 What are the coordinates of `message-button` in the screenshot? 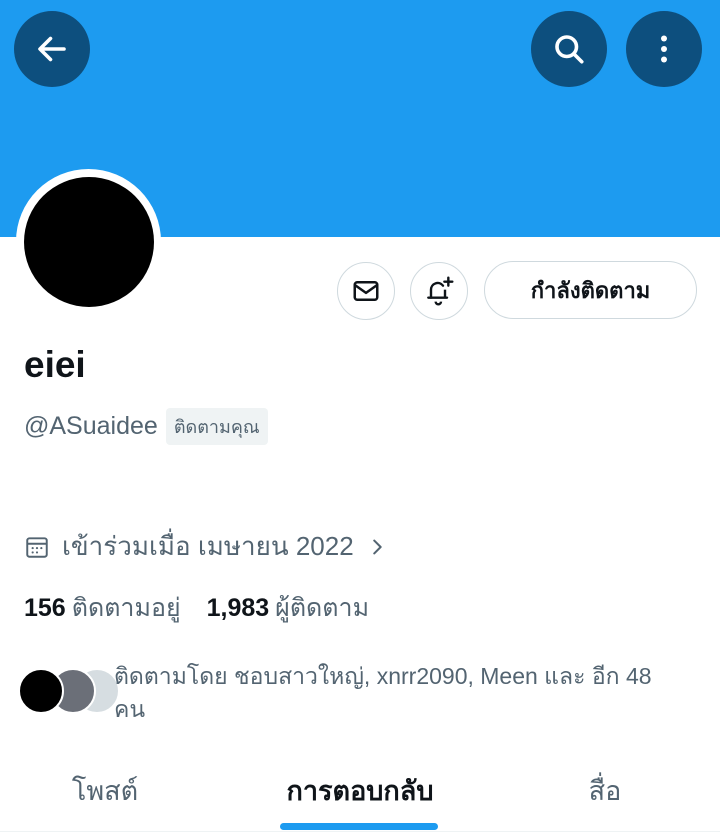 It's located at (366, 291).